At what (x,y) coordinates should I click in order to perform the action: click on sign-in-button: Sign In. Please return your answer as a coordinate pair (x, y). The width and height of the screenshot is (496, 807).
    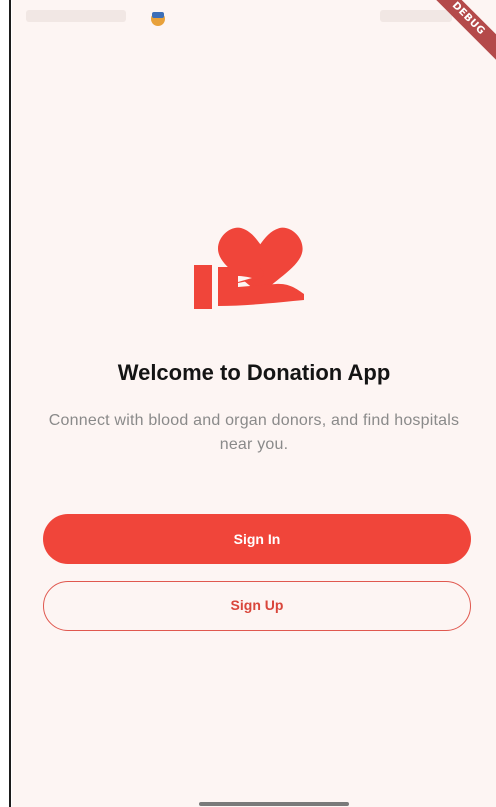
    Looking at the image, I should click on (257, 539).